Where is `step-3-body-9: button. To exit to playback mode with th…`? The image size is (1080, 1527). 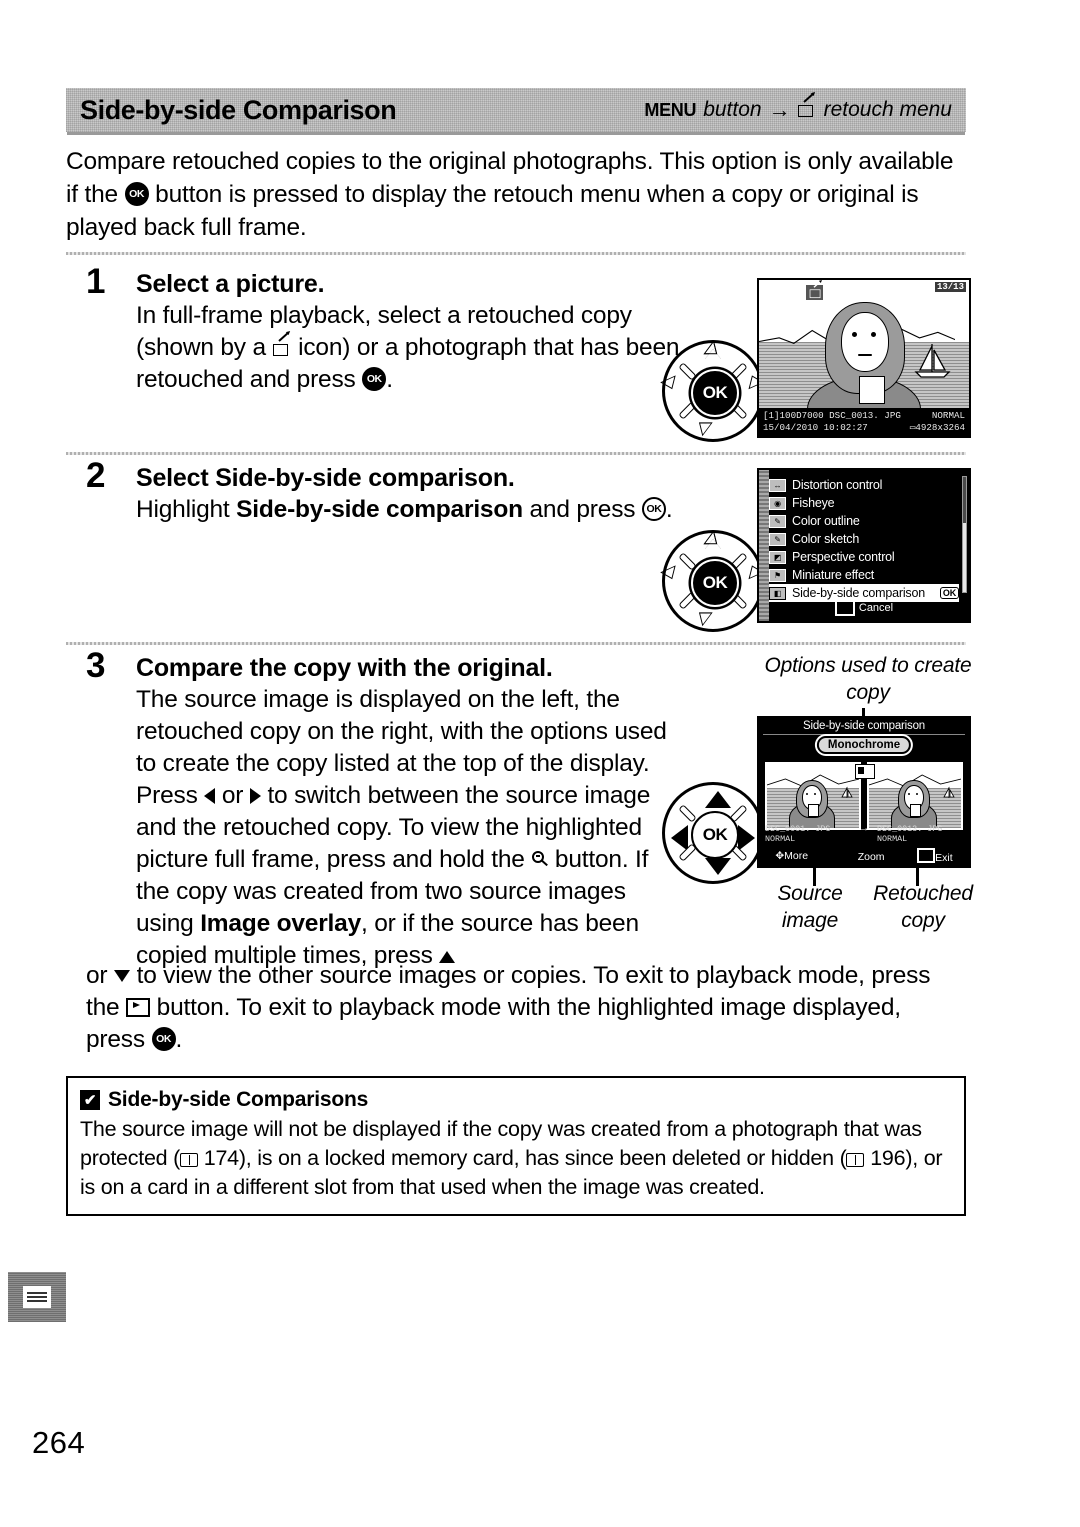
step-3-body-9: button. To exit to playback mode with th… is located at coordinates (493, 1023).